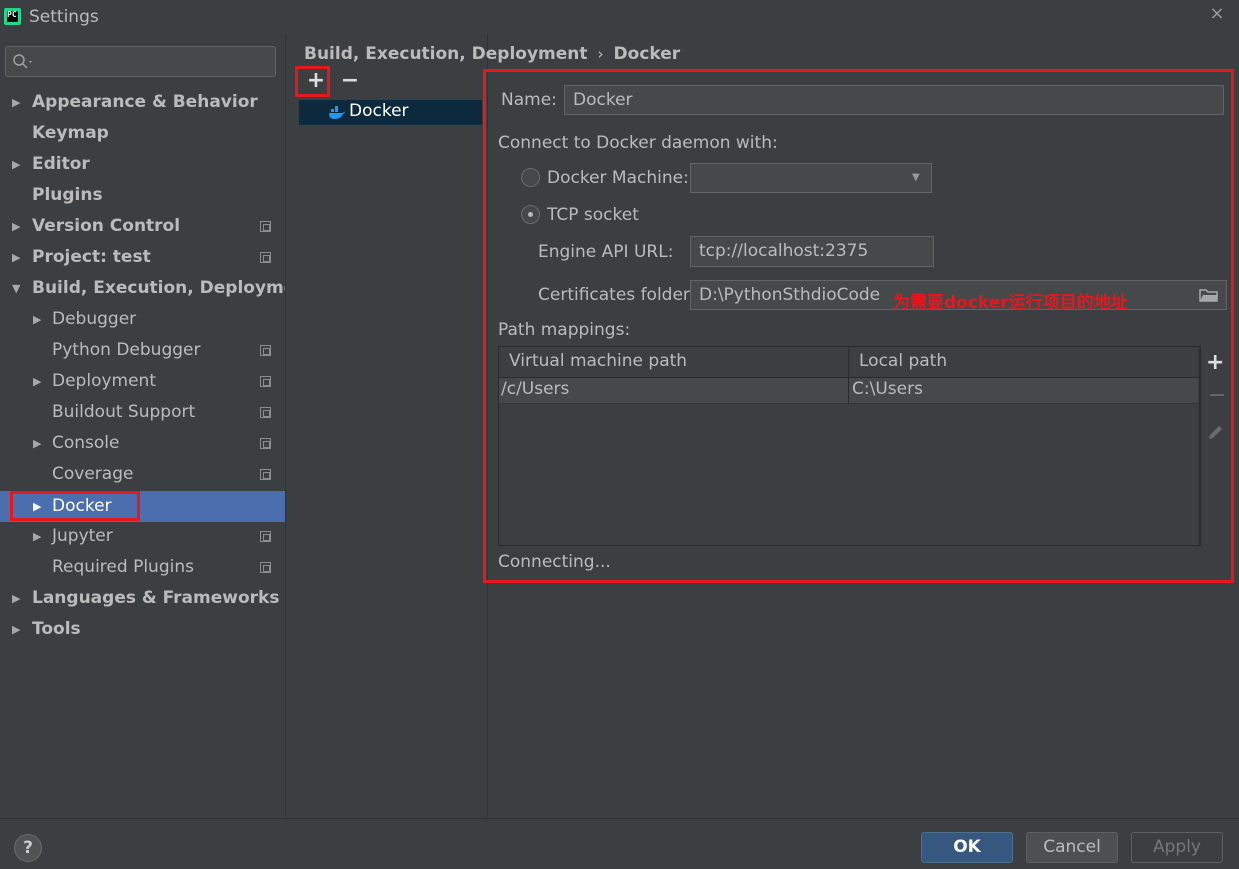  Describe the element at coordinates (598, 361) in the screenshot. I see `column-header-virtual-machine-path: Virtual machine path` at that location.